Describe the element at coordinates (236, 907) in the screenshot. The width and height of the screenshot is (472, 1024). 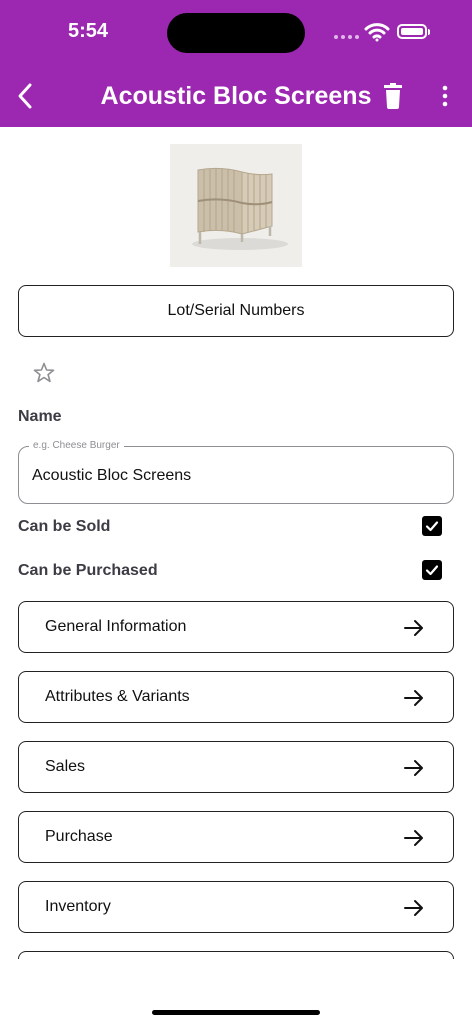
I see `inventory-button: Inventory` at that location.